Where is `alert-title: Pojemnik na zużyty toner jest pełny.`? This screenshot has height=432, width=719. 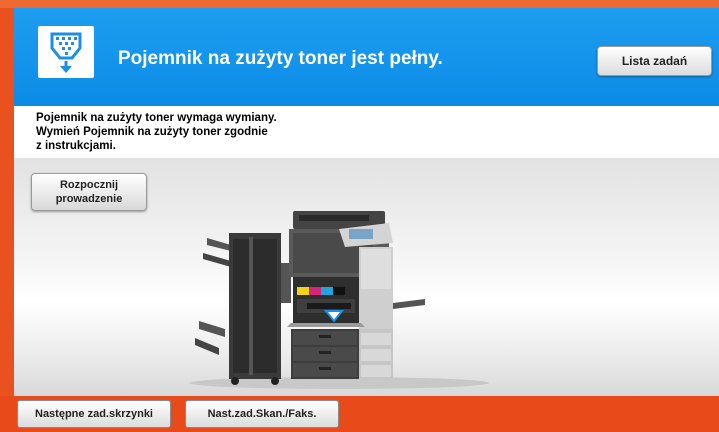 alert-title: Pojemnik na zużyty toner jest pełny. is located at coordinates (280, 58).